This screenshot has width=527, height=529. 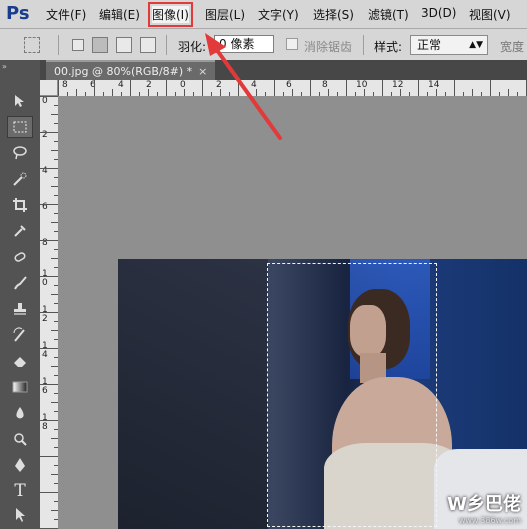 What do you see at coordinates (333, 14) in the screenshot?
I see `menu-select: 选择(S)` at bounding box center [333, 14].